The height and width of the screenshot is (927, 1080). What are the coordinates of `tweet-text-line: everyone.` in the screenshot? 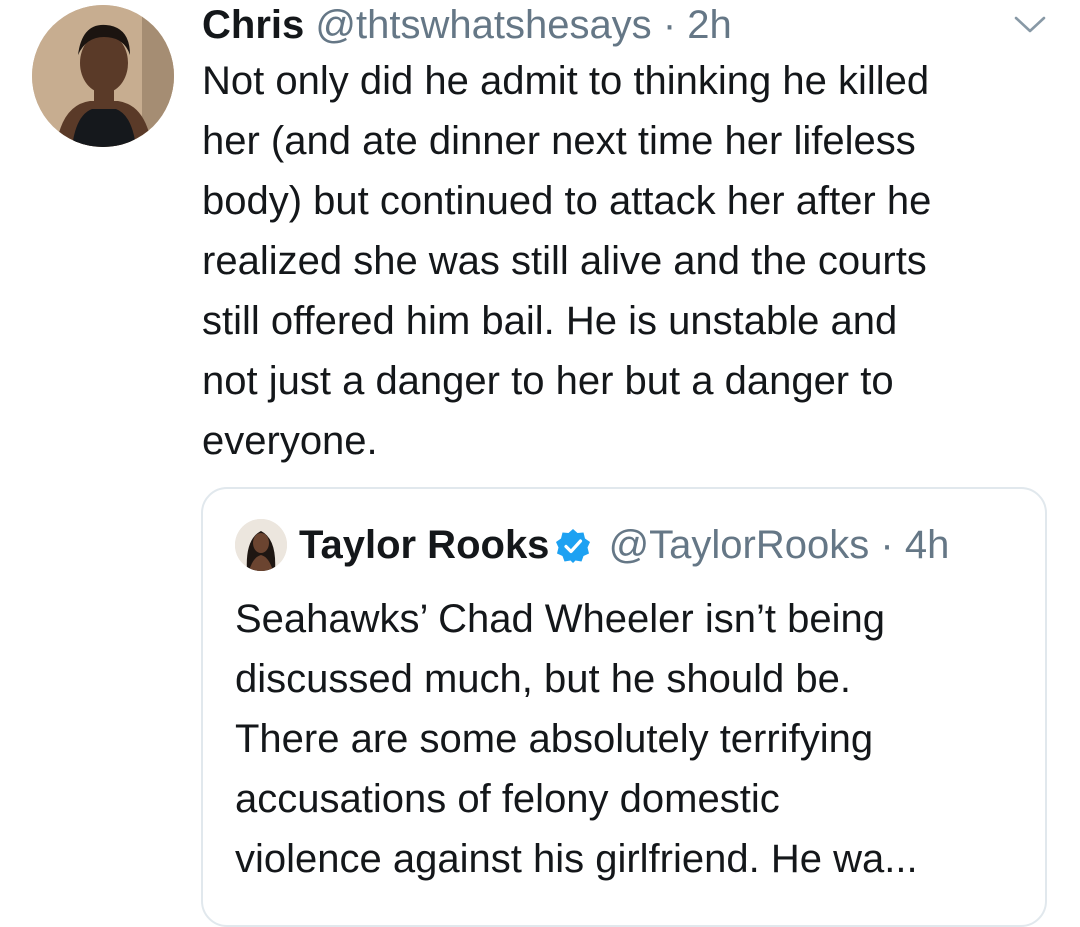 It's located at (290, 441).